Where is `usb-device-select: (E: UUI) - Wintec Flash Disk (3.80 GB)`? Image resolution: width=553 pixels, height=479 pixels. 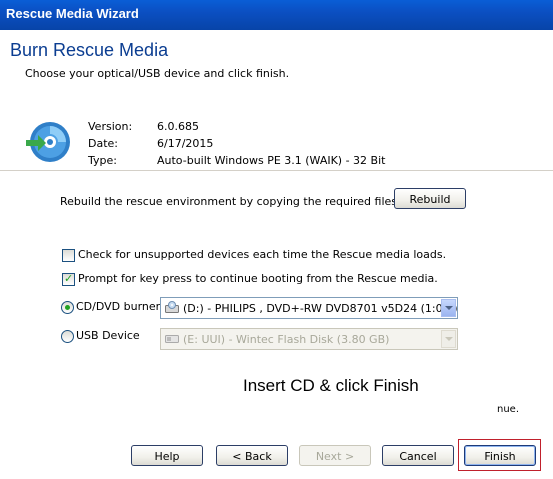
usb-device-select: (E: UUI) - Wintec Flash Disk (3.80 GB) is located at coordinates (309, 339).